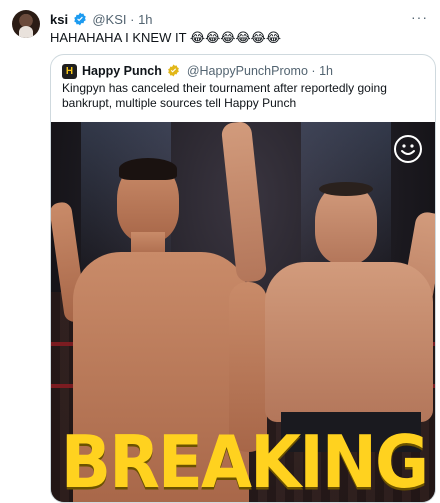 Image resolution: width=440 pixels, height=503 pixels. Describe the element at coordinates (247, 71) in the screenshot. I see `quoted-handle: @HappyPunchPromo` at that location.